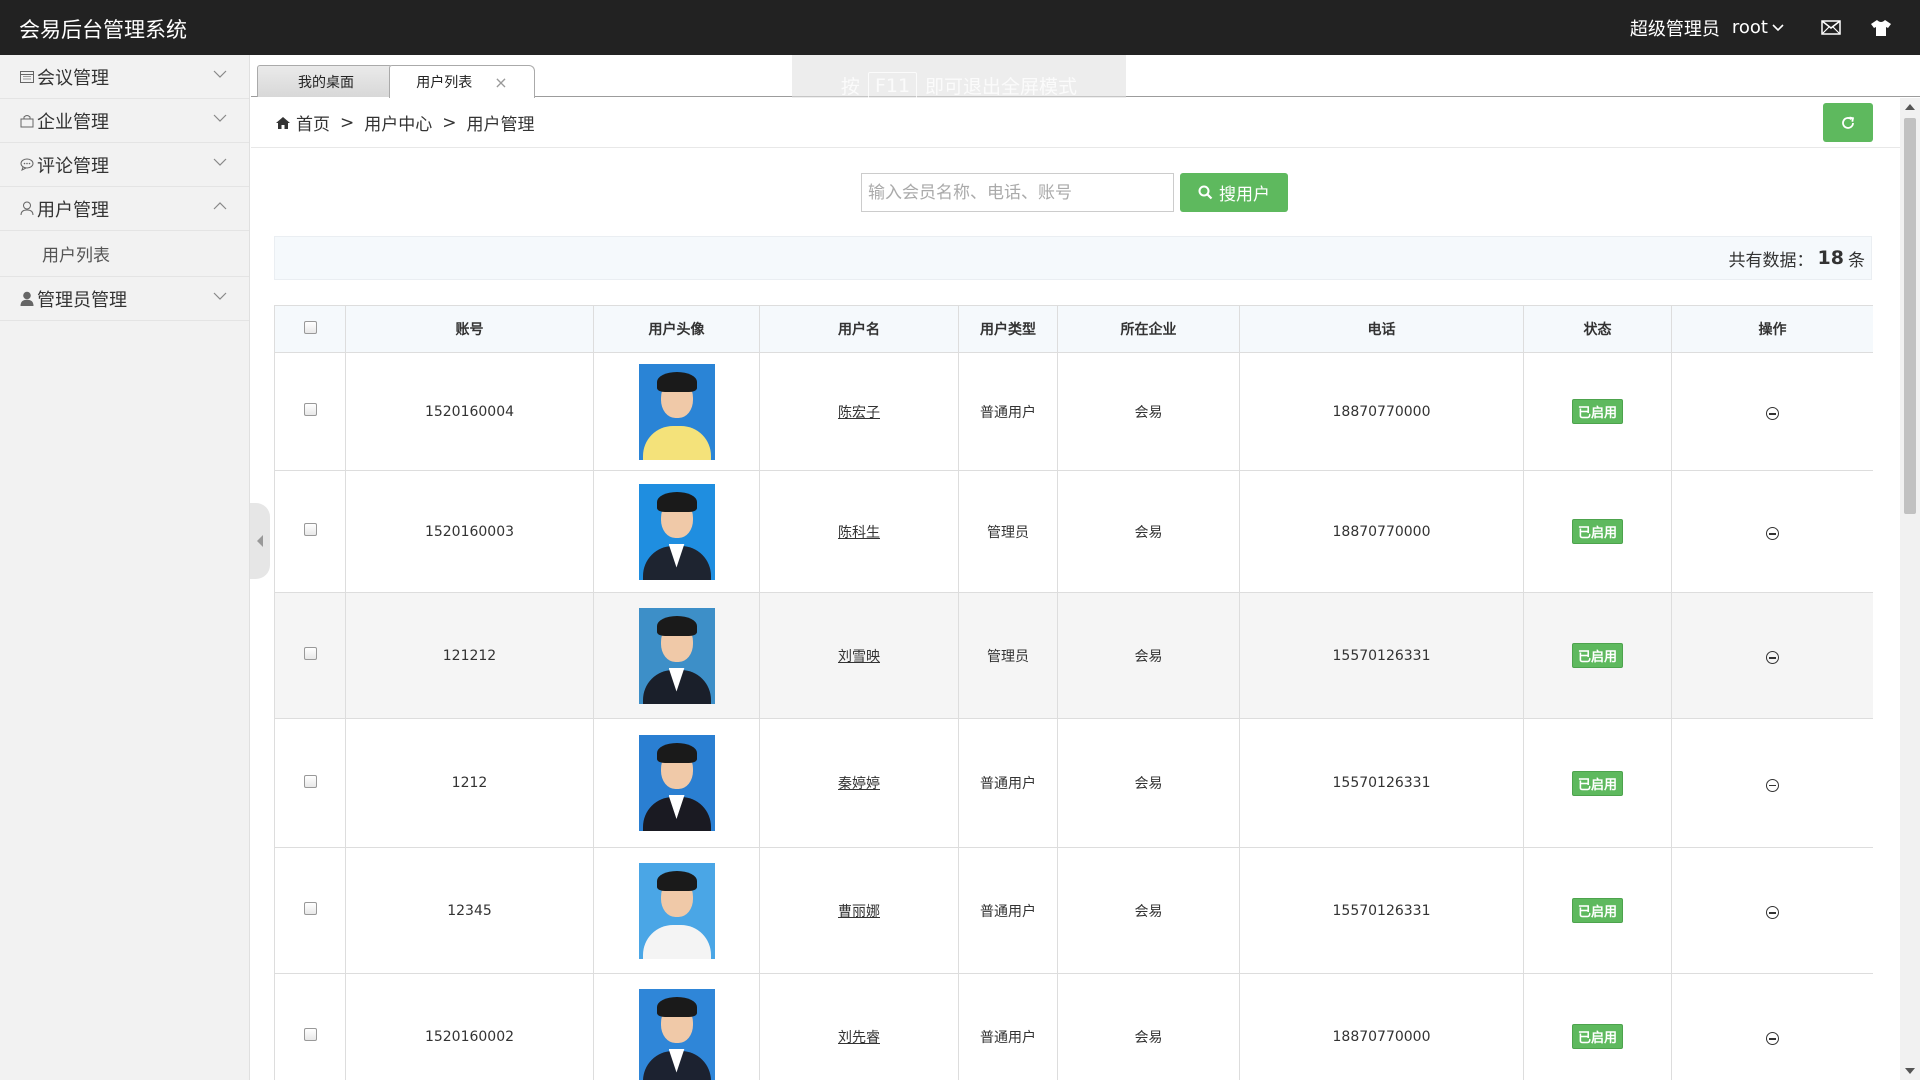  Describe the element at coordinates (260, 541) in the screenshot. I see `sidebar-collapse-handle` at that location.